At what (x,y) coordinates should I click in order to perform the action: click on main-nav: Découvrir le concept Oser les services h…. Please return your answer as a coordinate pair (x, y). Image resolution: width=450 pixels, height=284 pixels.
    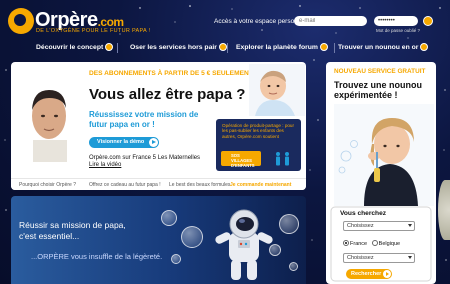
    Looking at the image, I should click on (239, 48).